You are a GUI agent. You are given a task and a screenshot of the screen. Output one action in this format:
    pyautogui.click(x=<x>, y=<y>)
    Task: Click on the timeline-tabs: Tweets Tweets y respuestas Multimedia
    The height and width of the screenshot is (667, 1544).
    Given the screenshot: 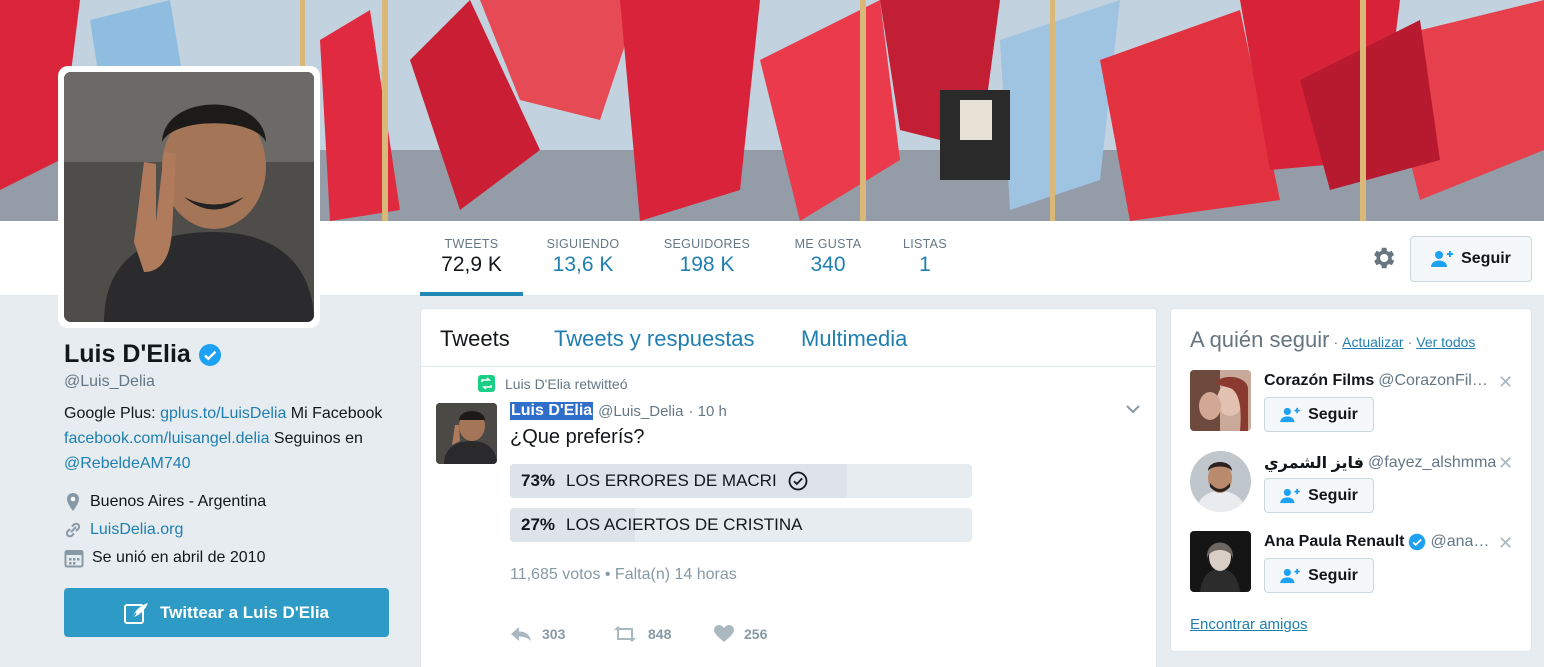 What is the action you would take?
    pyautogui.click(x=788, y=338)
    